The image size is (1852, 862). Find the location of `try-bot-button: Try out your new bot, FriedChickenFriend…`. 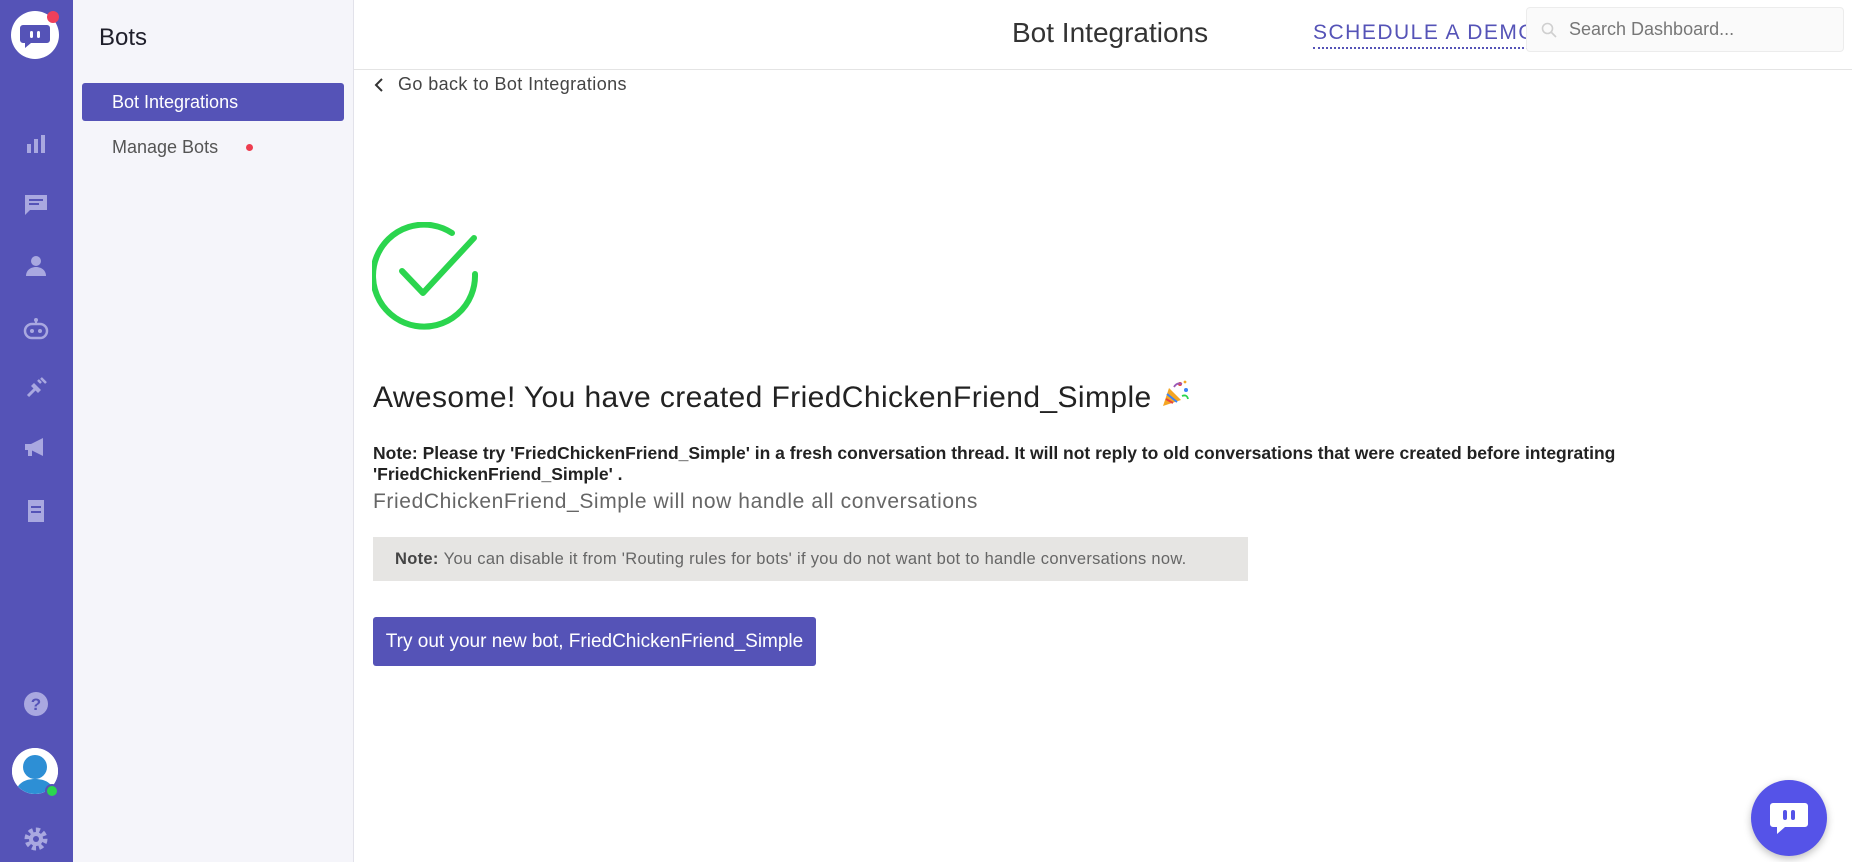

try-bot-button: Try out your new bot, FriedChickenFriend… is located at coordinates (594, 641).